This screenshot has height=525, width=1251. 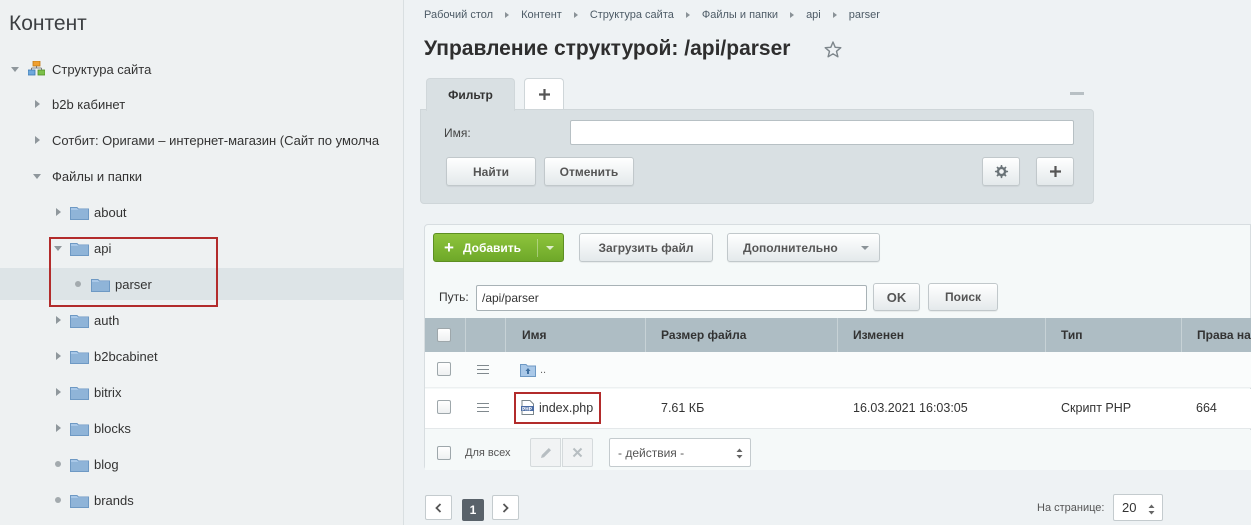 I want to click on folder-up-icon, so click(x=528, y=369).